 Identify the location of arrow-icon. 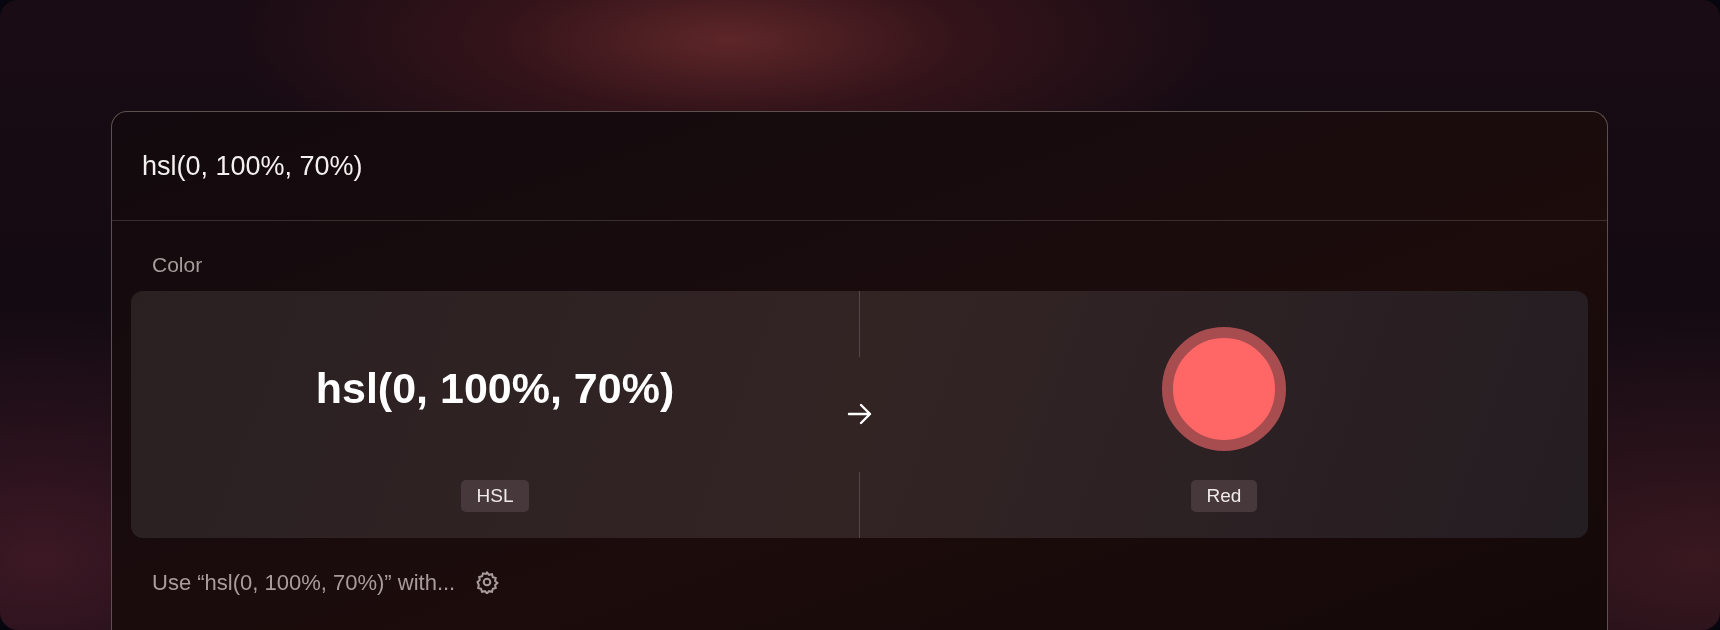
(859, 414).